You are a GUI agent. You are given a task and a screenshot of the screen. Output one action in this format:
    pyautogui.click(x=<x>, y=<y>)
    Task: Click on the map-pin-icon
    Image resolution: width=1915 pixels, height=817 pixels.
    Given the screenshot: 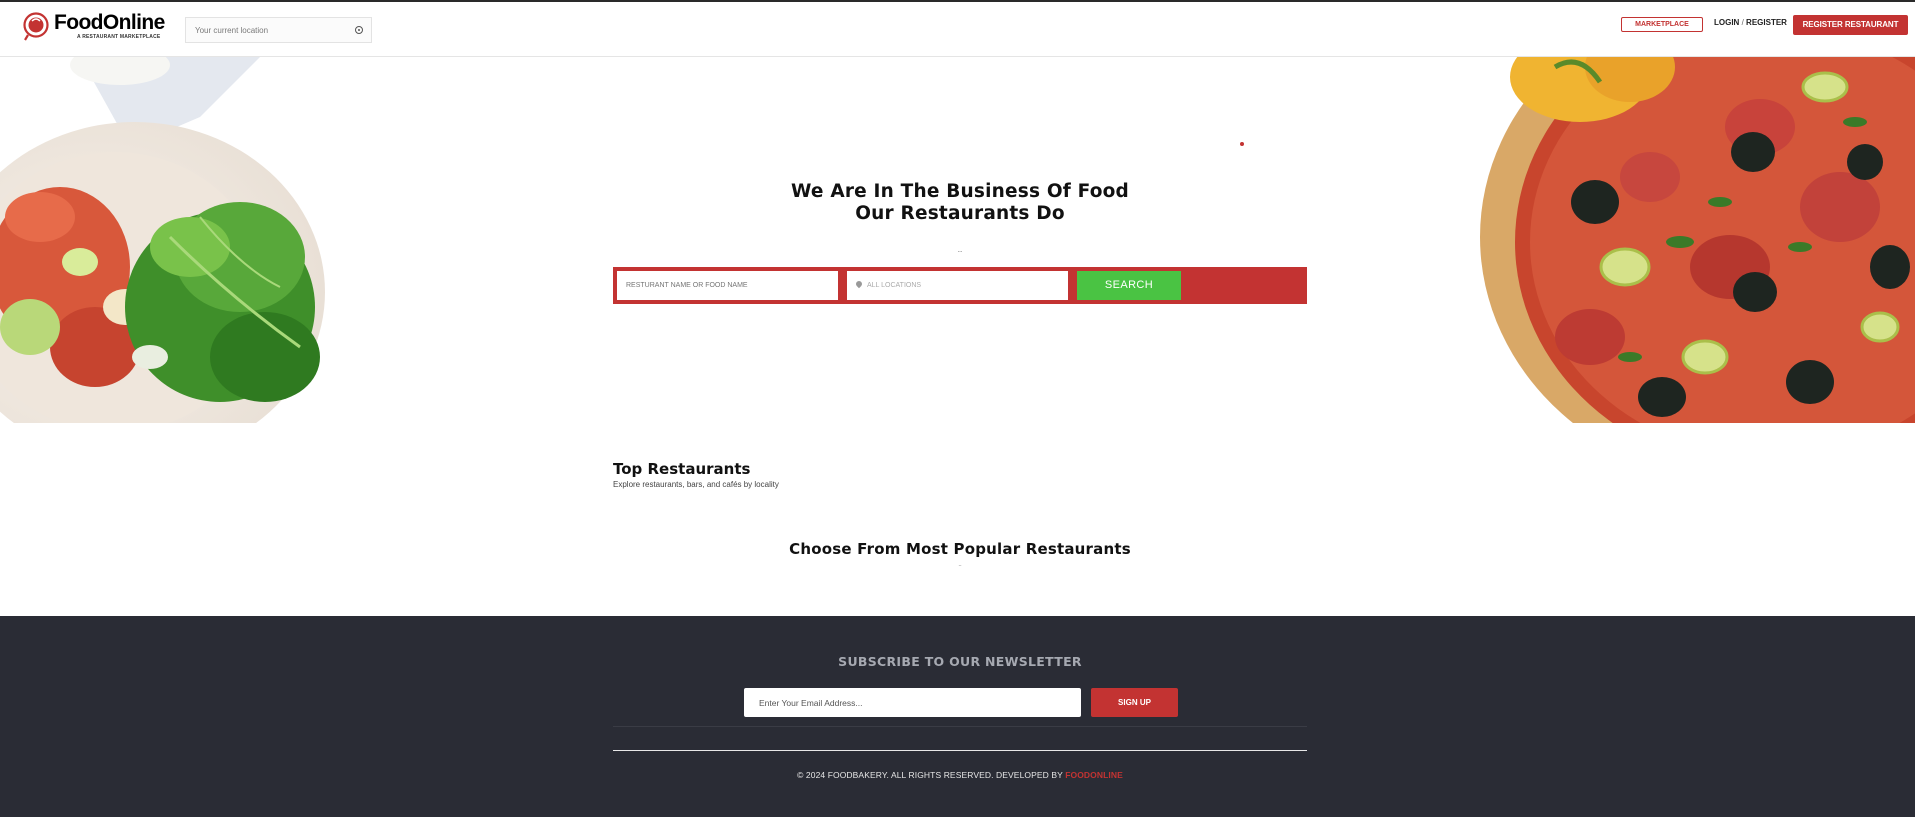 What is the action you would take?
    pyautogui.click(x=859, y=284)
    